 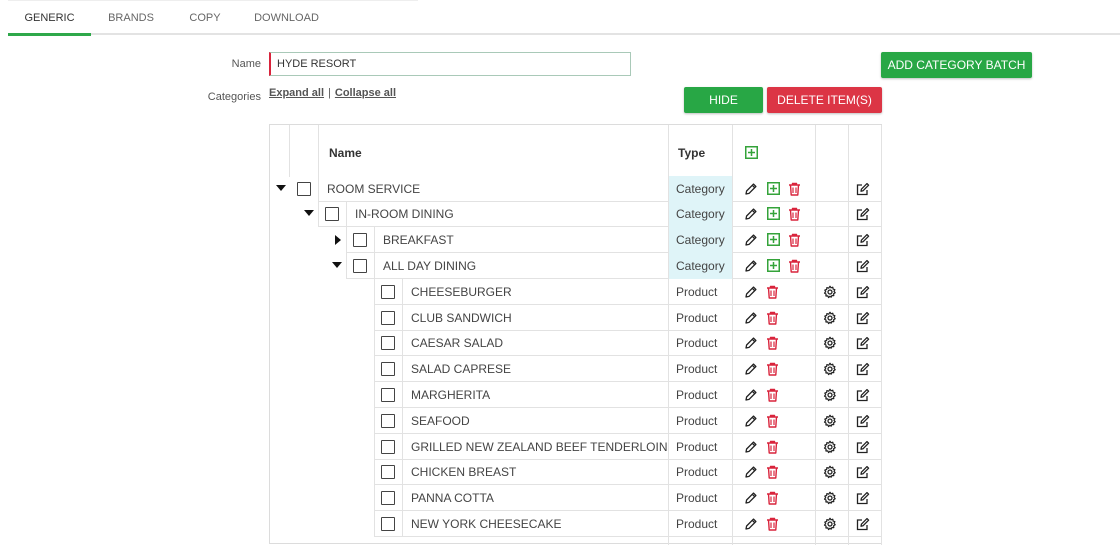 I want to click on collapse-all-link: Collapse all, so click(x=365, y=93).